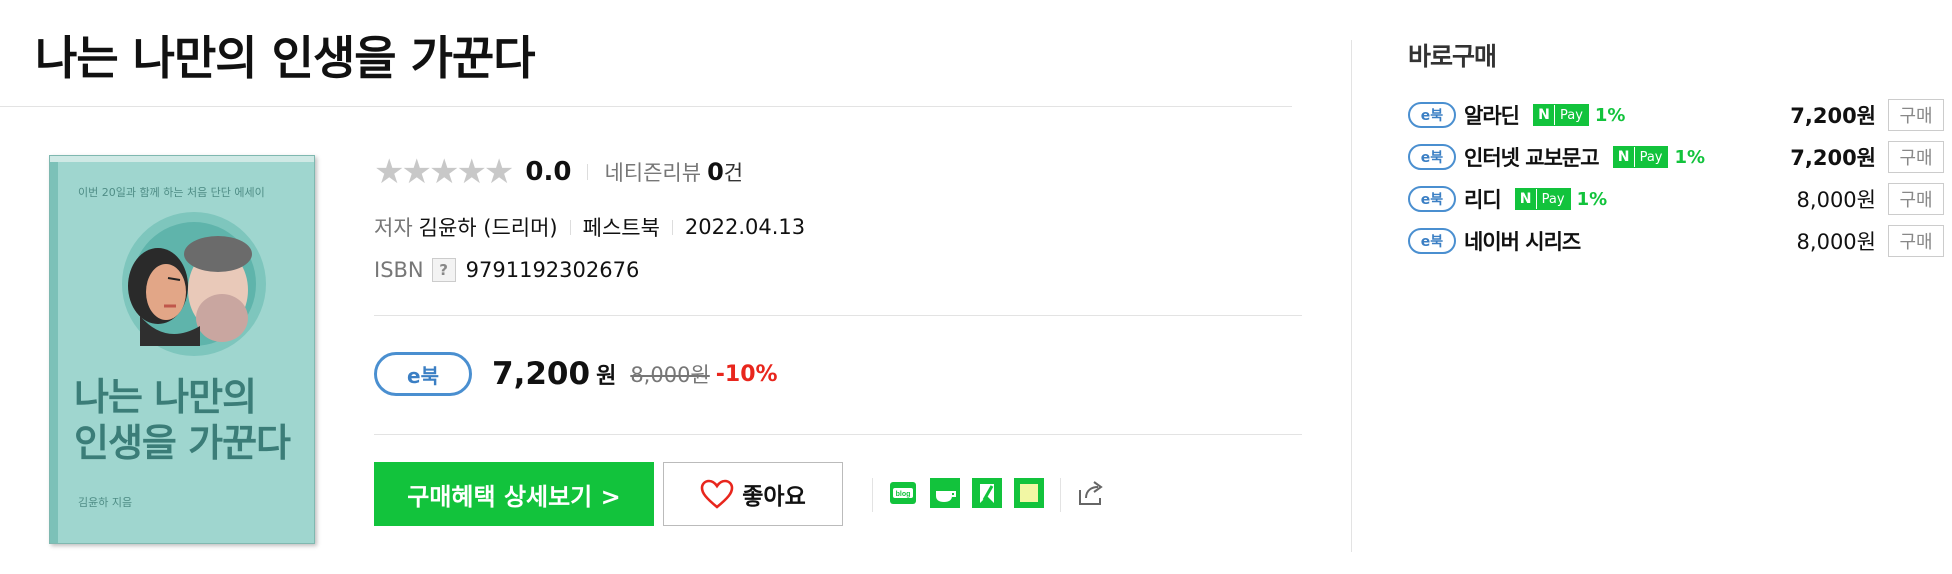  What do you see at coordinates (393, 228) in the screenshot?
I see `author-label: 저자` at bounding box center [393, 228].